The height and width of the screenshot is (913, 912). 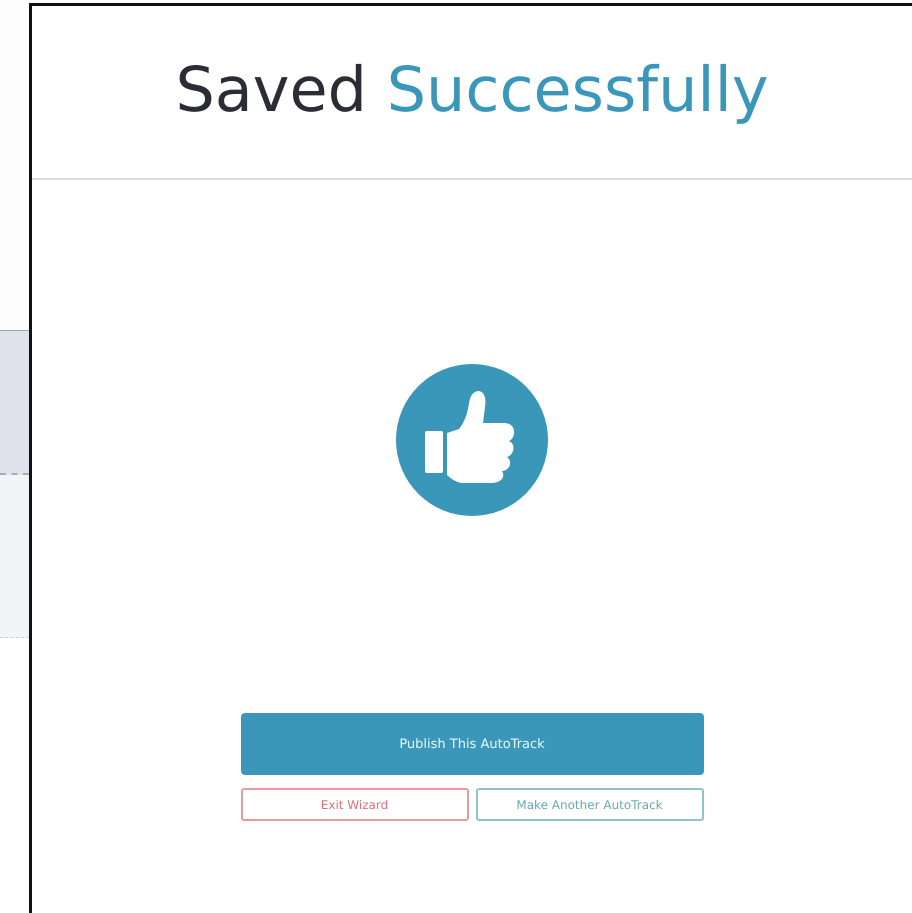 What do you see at coordinates (472, 90) in the screenshot?
I see `dialog-title: Saved Successfully` at bounding box center [472, 90].